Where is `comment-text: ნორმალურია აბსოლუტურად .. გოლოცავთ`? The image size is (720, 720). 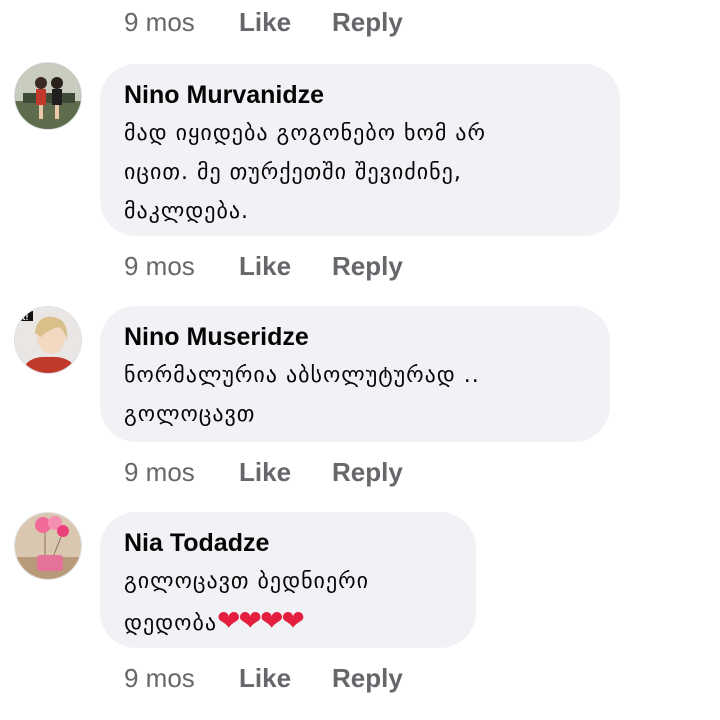 comment-text: ნორმალურია აბსოლუტურად .. გოლოცავთ is located at coordinates (302, 395).